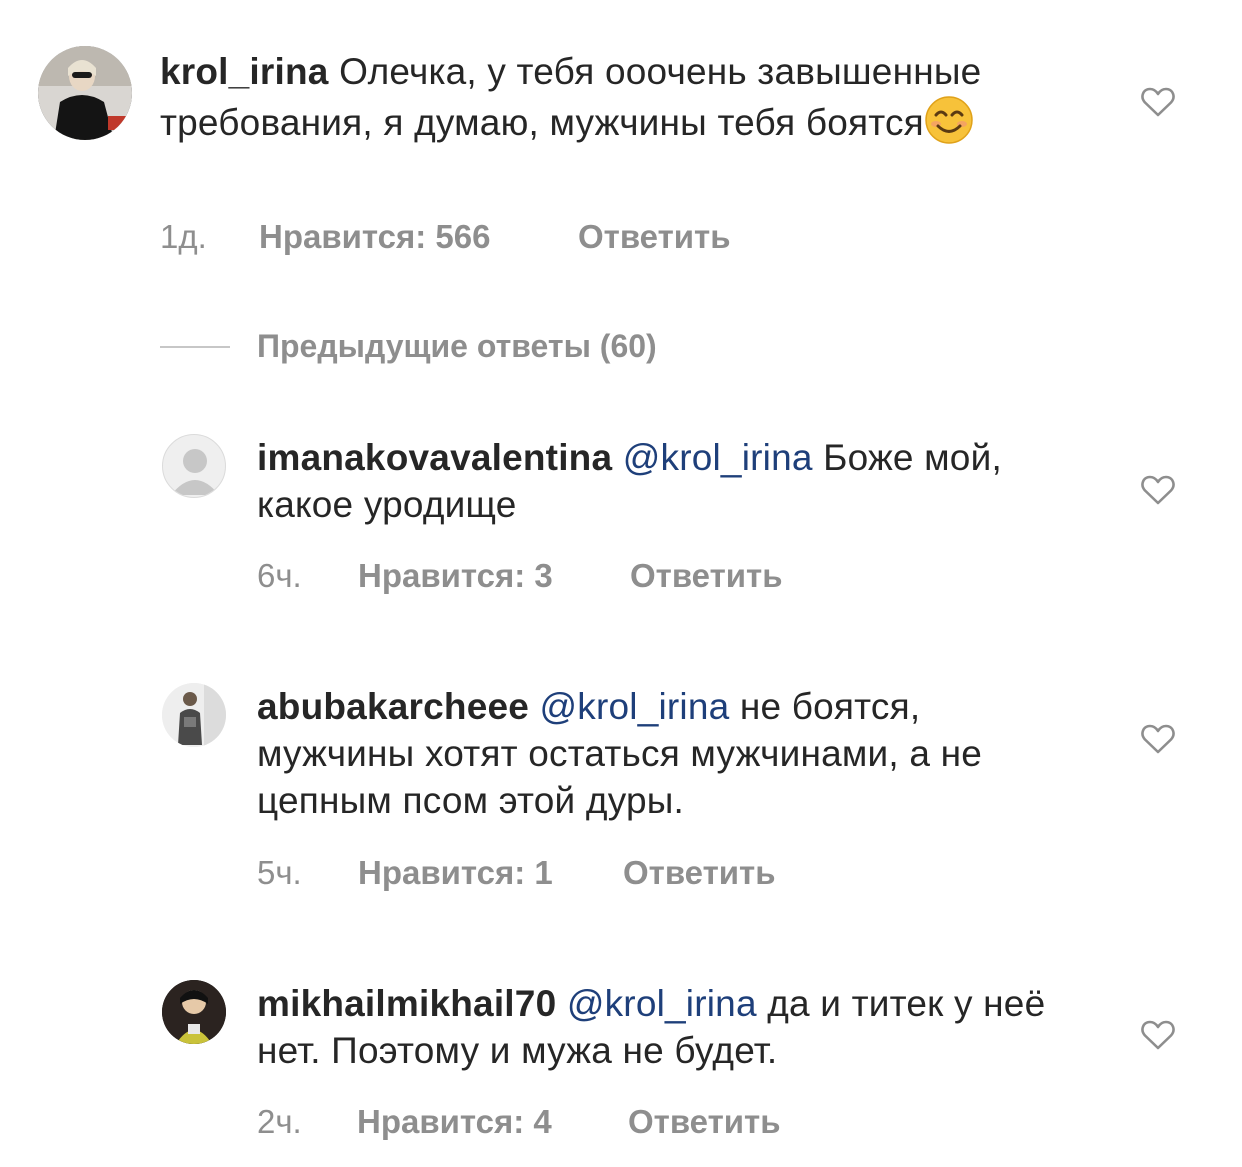  What do you see at coordinates (454, 1122) in the screenshot?
I see `comment-likes: Нравится: 4` at bounding box center [454, 1122].